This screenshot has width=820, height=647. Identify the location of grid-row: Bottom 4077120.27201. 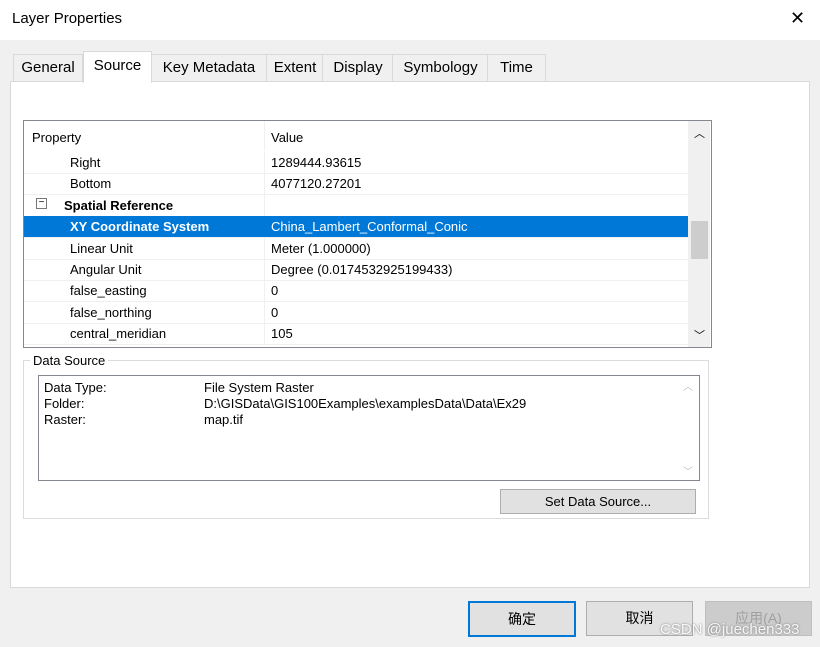
(356, 184).